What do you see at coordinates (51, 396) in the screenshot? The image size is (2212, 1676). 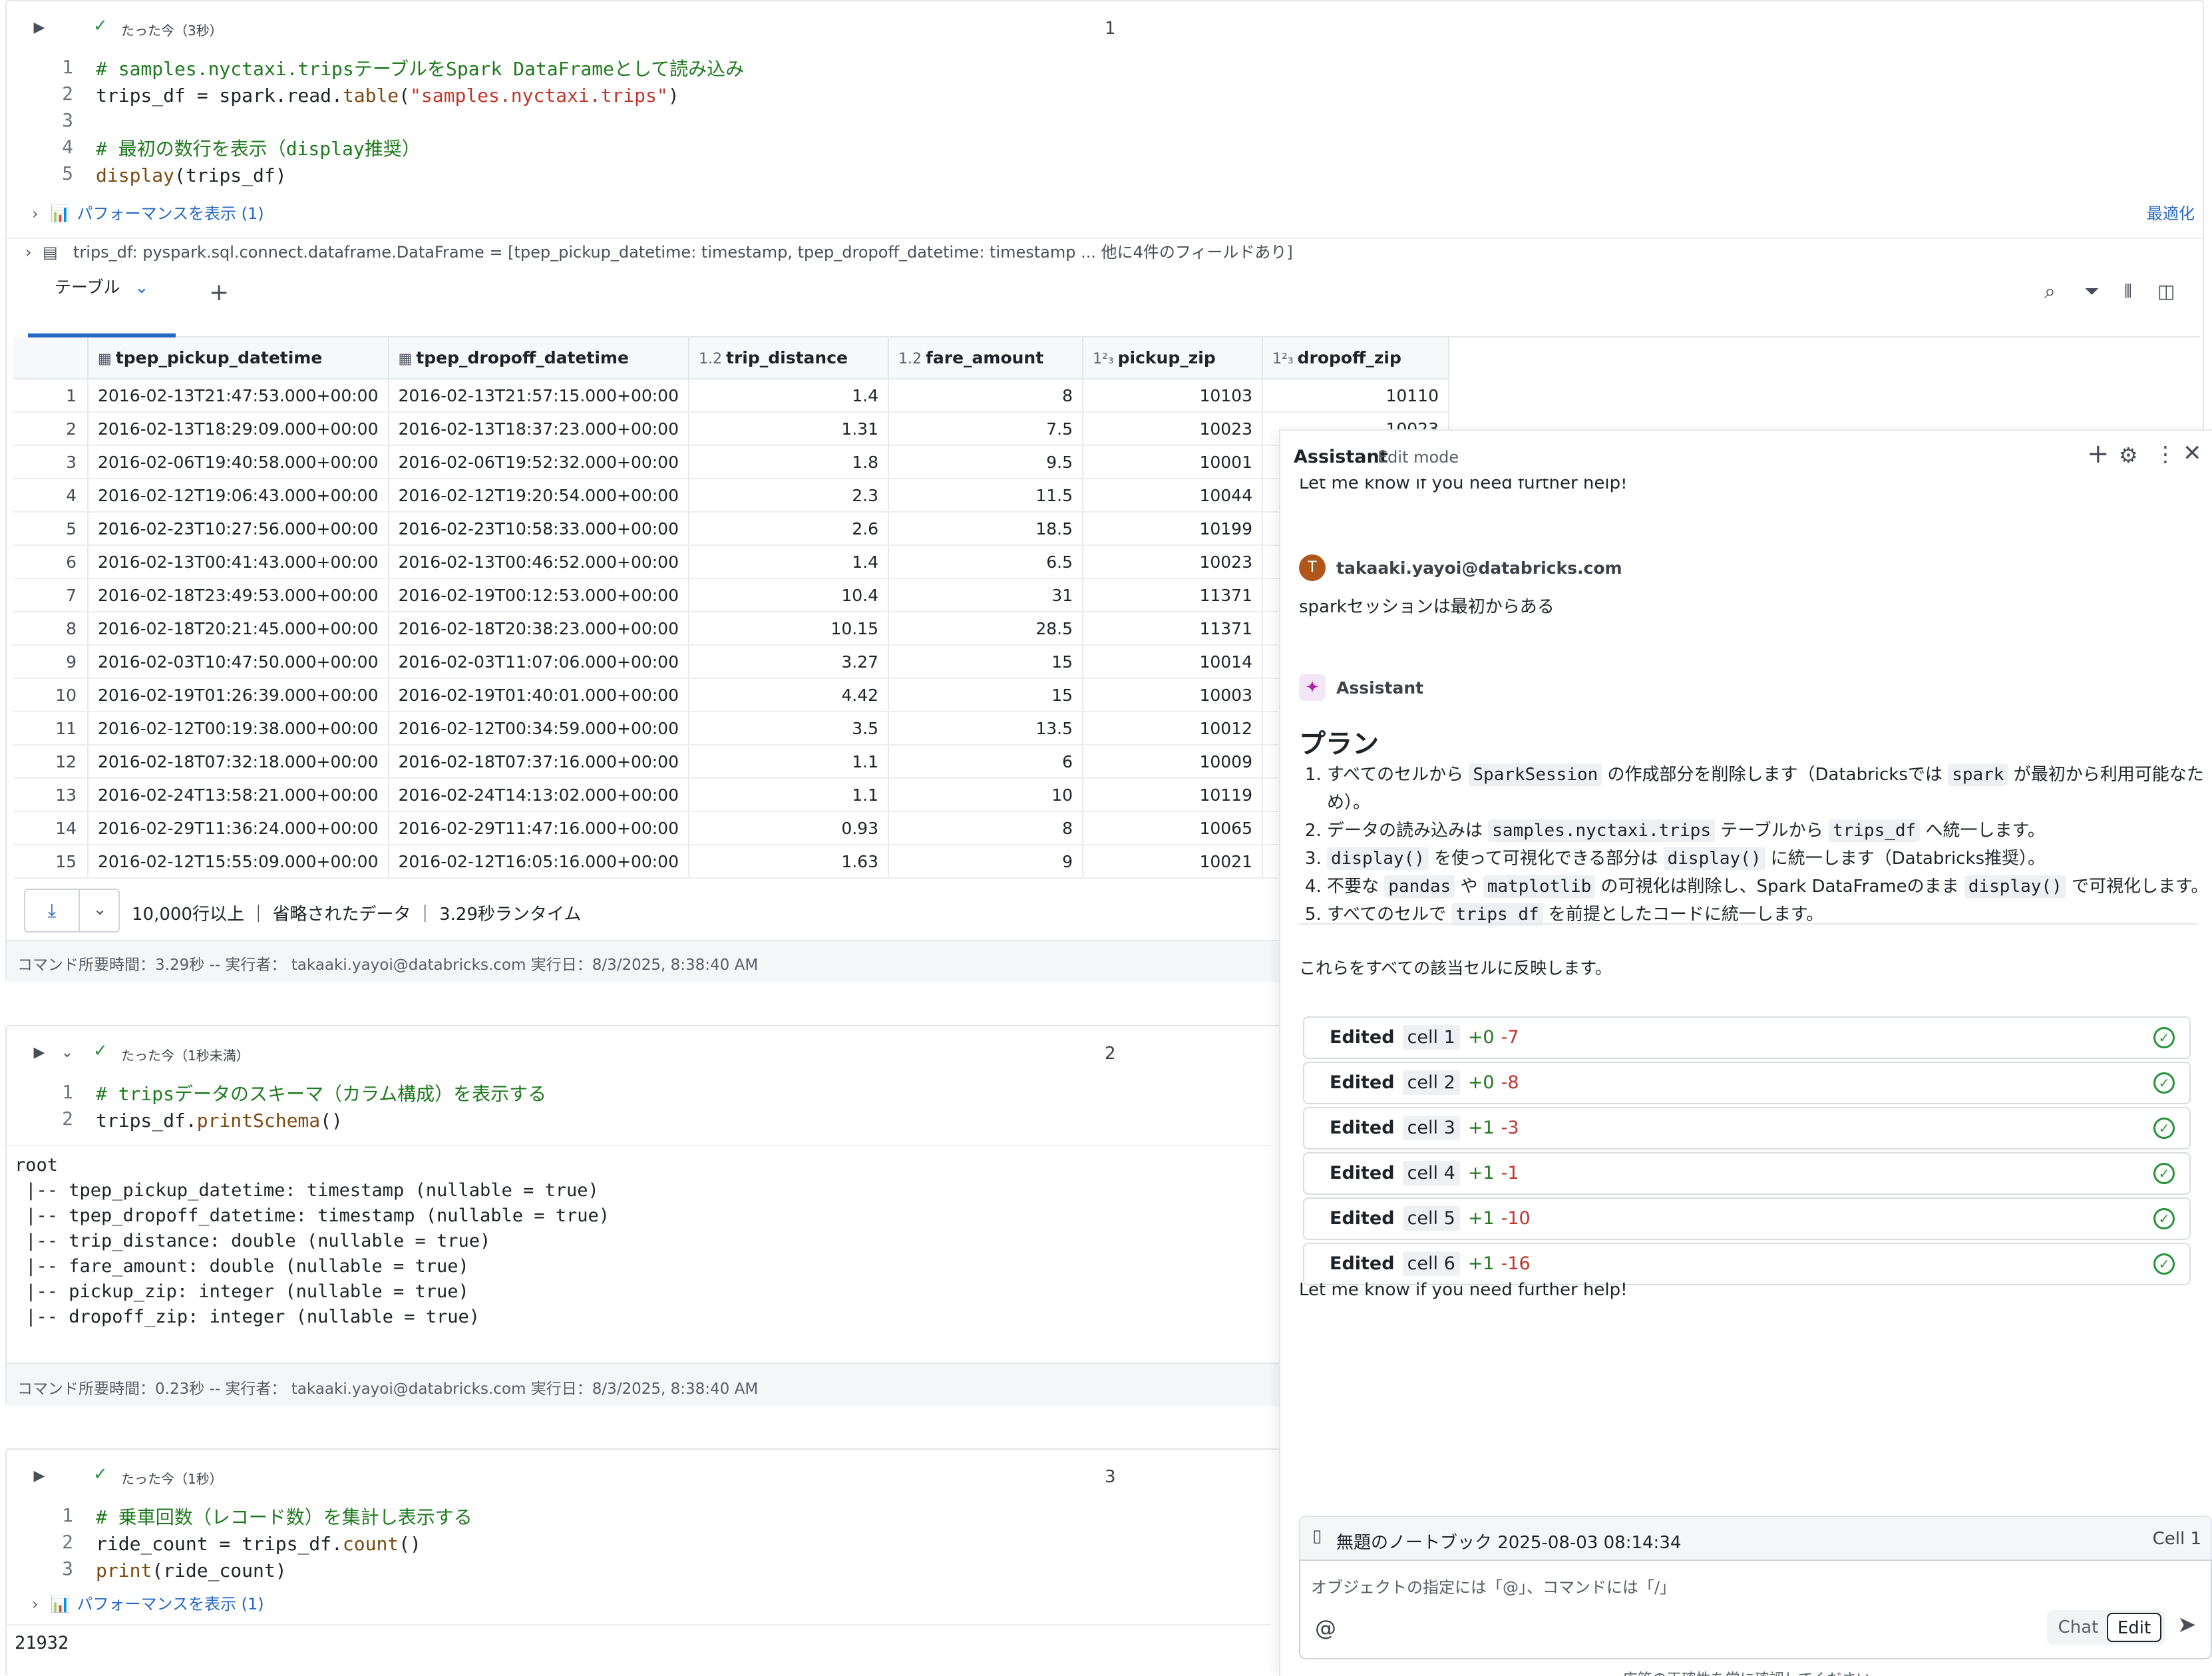 I see `row-index: 1` at bounding box center [51, 396].